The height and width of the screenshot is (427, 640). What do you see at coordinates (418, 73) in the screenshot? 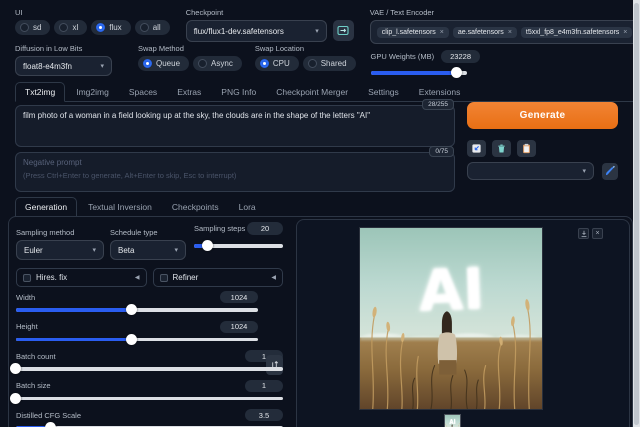
I see `gpu-weights-slider` at bounding box center [418, 73].